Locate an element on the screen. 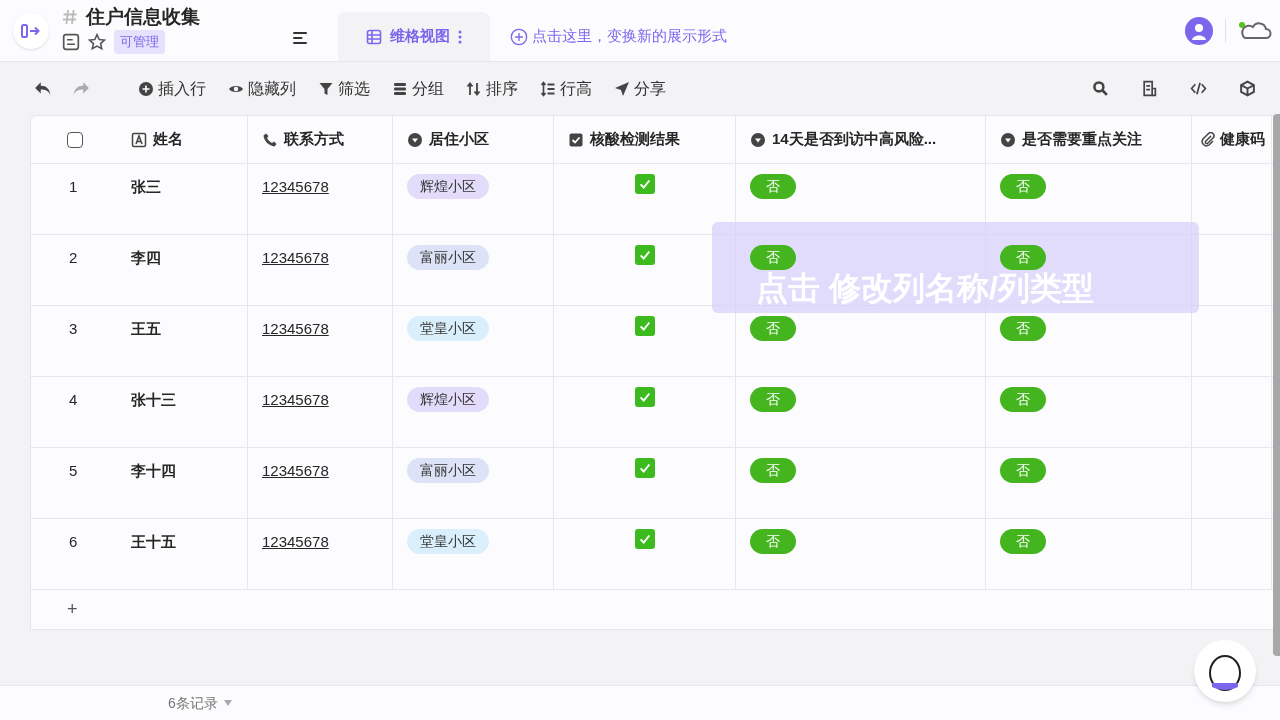 This screenshot has height=720, width=1280. sort-arrows-icon is located at coordinates (474, 88).